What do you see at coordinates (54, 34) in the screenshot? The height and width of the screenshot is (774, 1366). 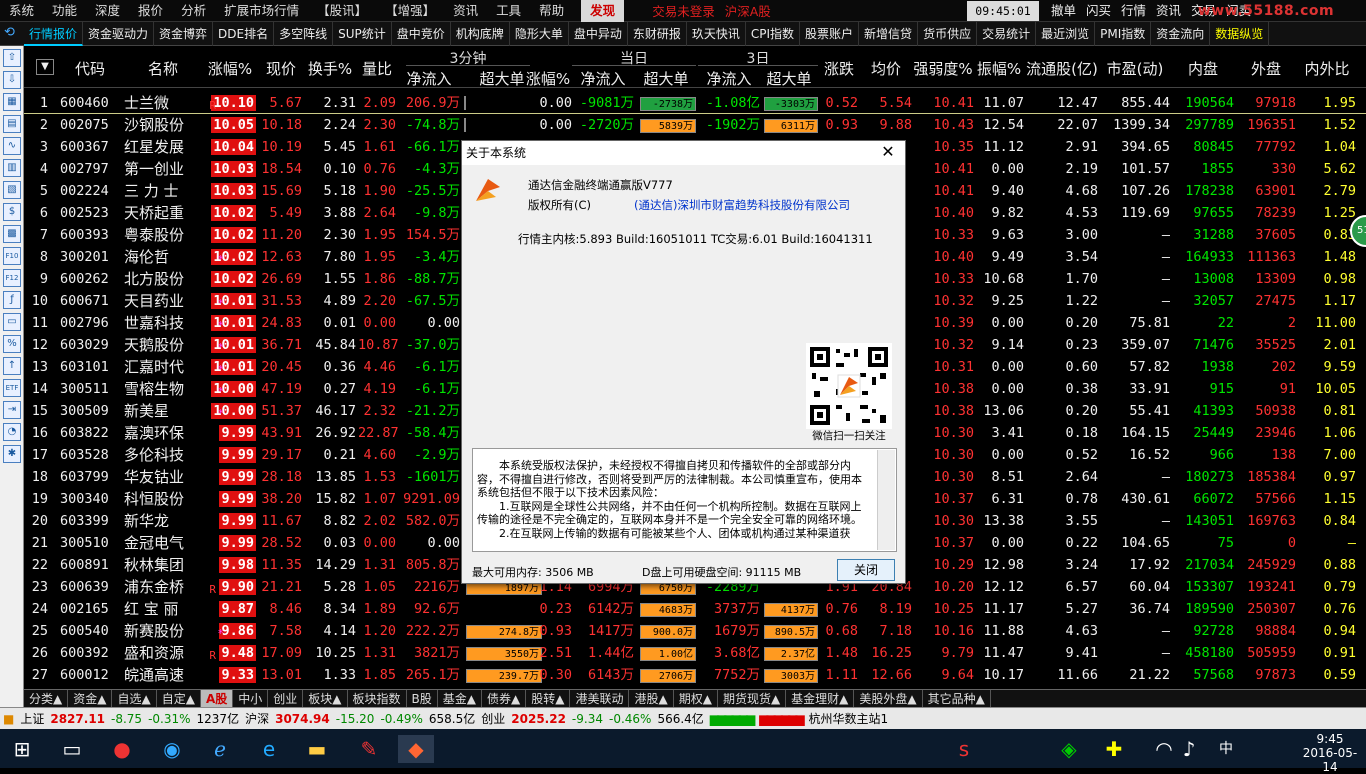 I see `function-tab: 行情报价` at bounding box center [54, 34].